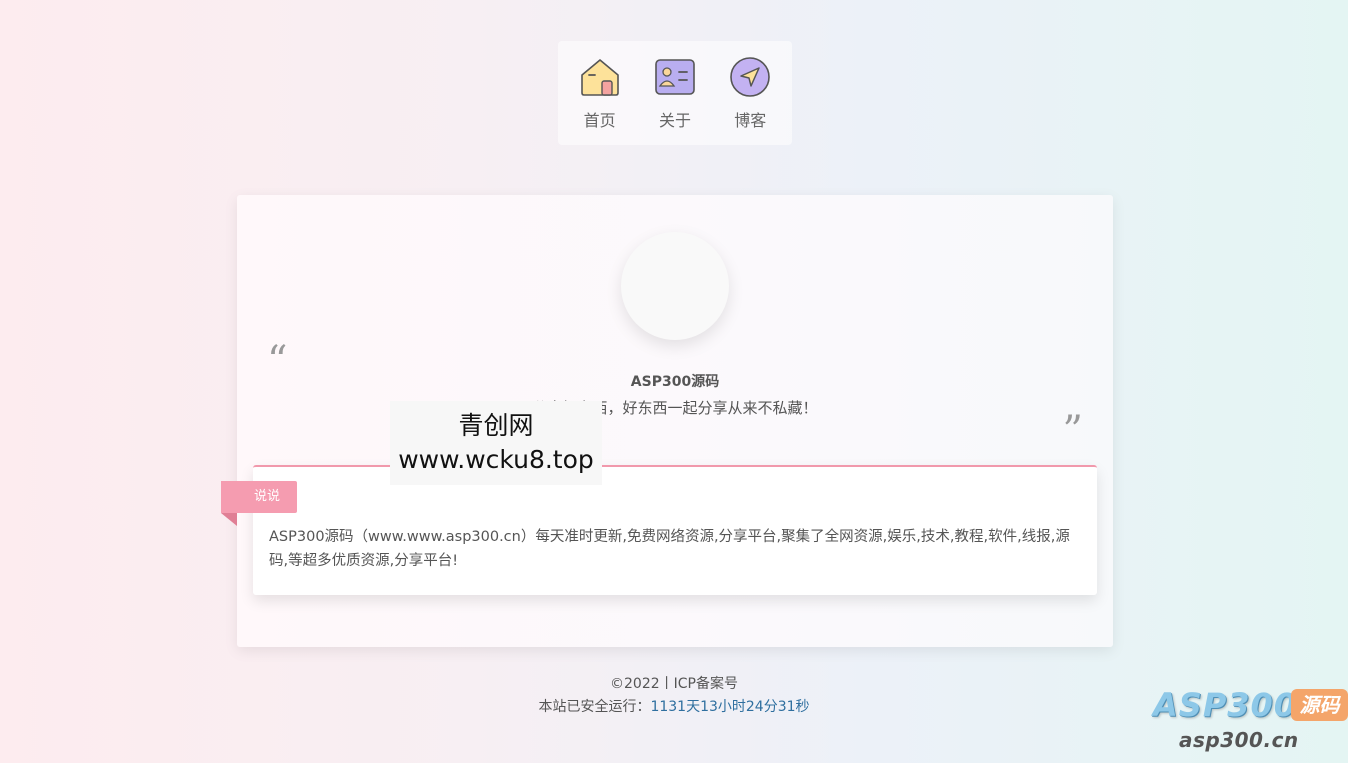 Image resolution: width=1348 pixels, height=763 pixels. What do you see at coordinates (259, 497) in the screenshot?
I see `post-tag: 说说` at bounding box center [259, 497].